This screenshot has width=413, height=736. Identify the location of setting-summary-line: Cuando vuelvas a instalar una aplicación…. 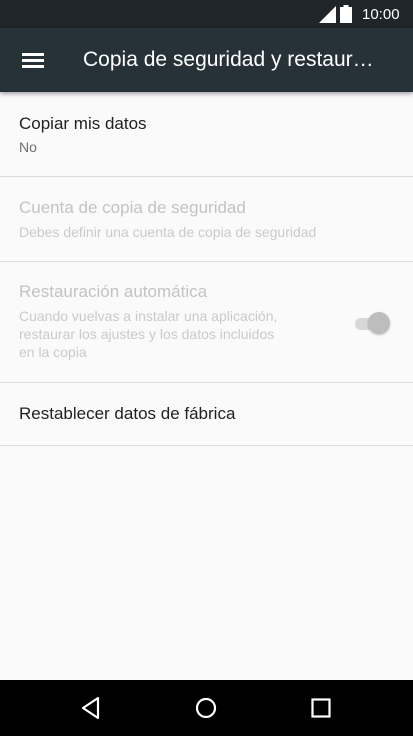
(148, 316).